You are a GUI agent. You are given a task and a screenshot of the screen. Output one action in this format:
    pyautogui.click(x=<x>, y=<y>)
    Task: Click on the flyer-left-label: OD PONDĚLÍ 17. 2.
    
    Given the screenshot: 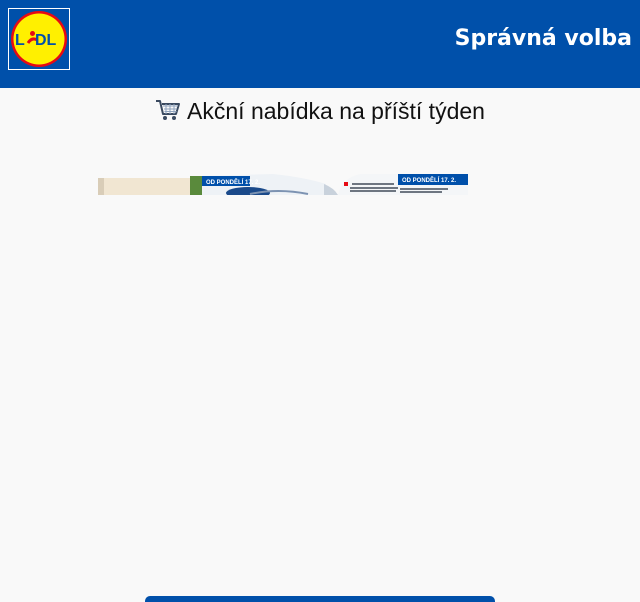 What is the action you would take?
    pyautogui.click(x=233, y=182)
    